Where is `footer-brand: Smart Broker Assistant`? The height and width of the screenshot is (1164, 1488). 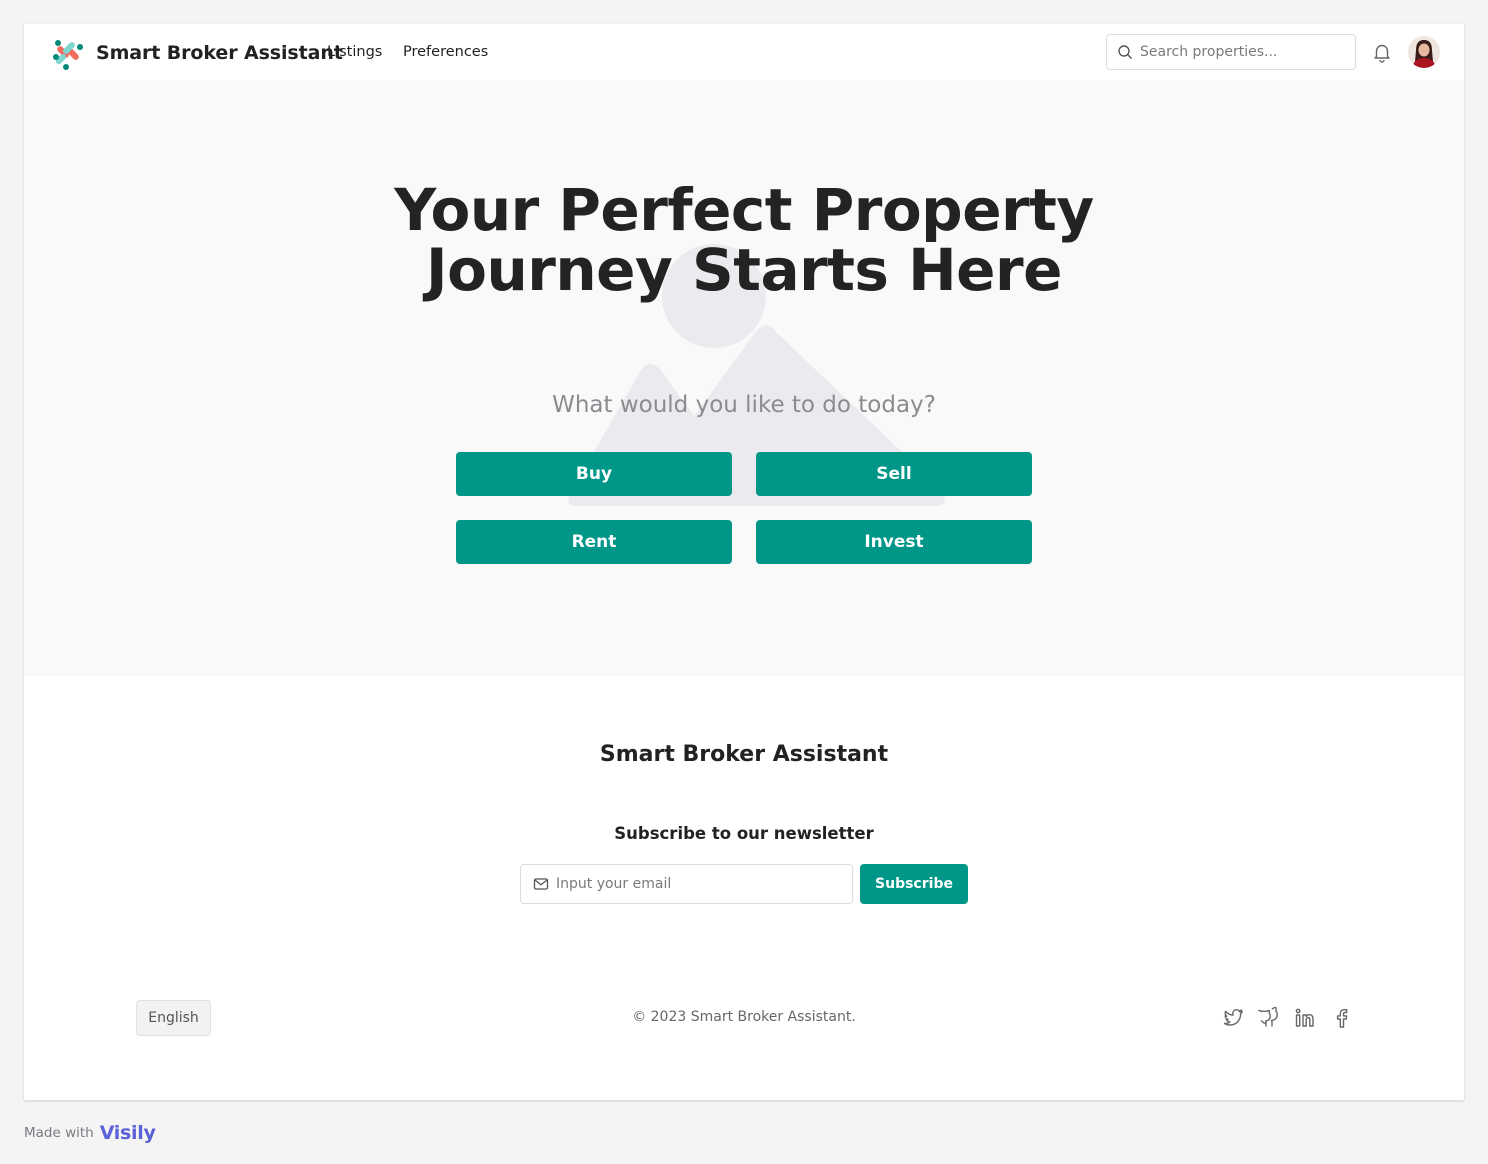
footer-brand: Smart Broker Assistant is located at coordinates (744, 754).